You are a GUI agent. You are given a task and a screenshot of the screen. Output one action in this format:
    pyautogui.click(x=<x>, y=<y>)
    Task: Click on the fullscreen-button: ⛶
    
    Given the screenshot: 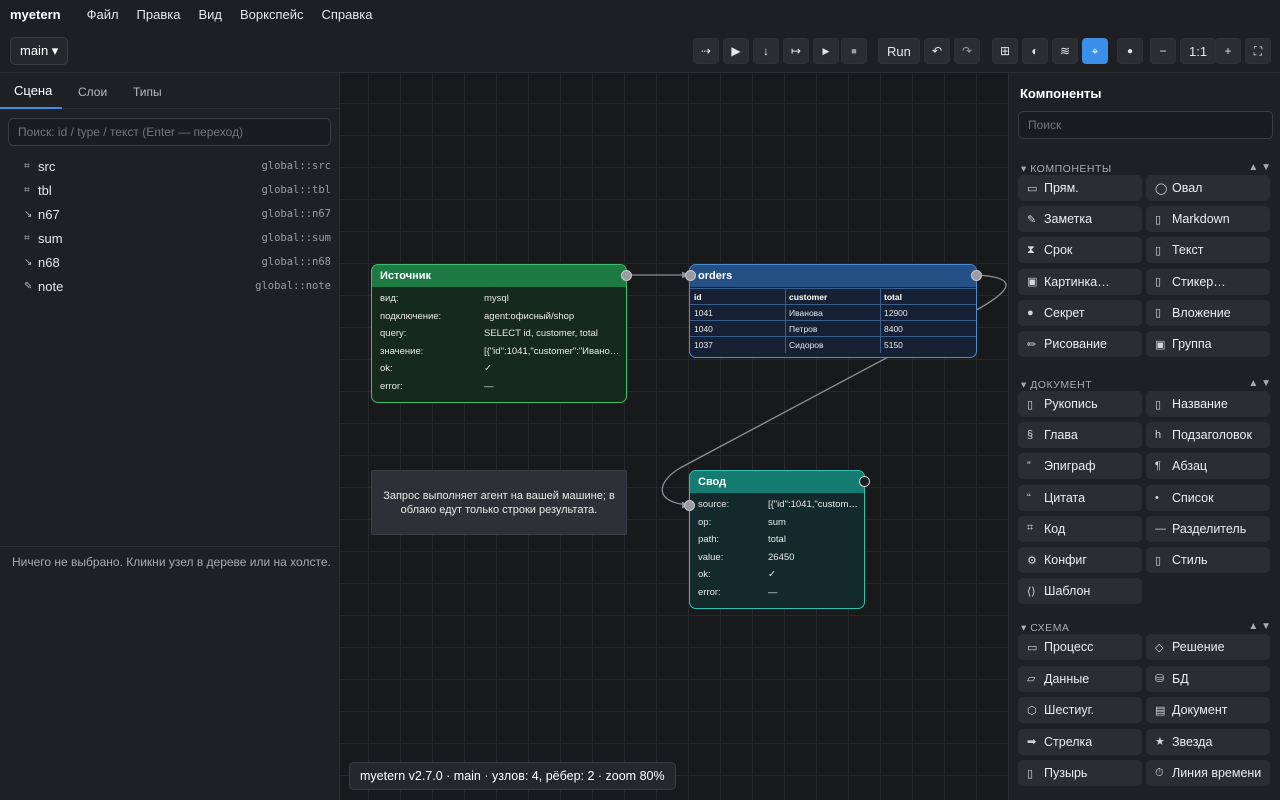 What is the action you would take?
    pyautogui.click(x=1258, y=51)
    